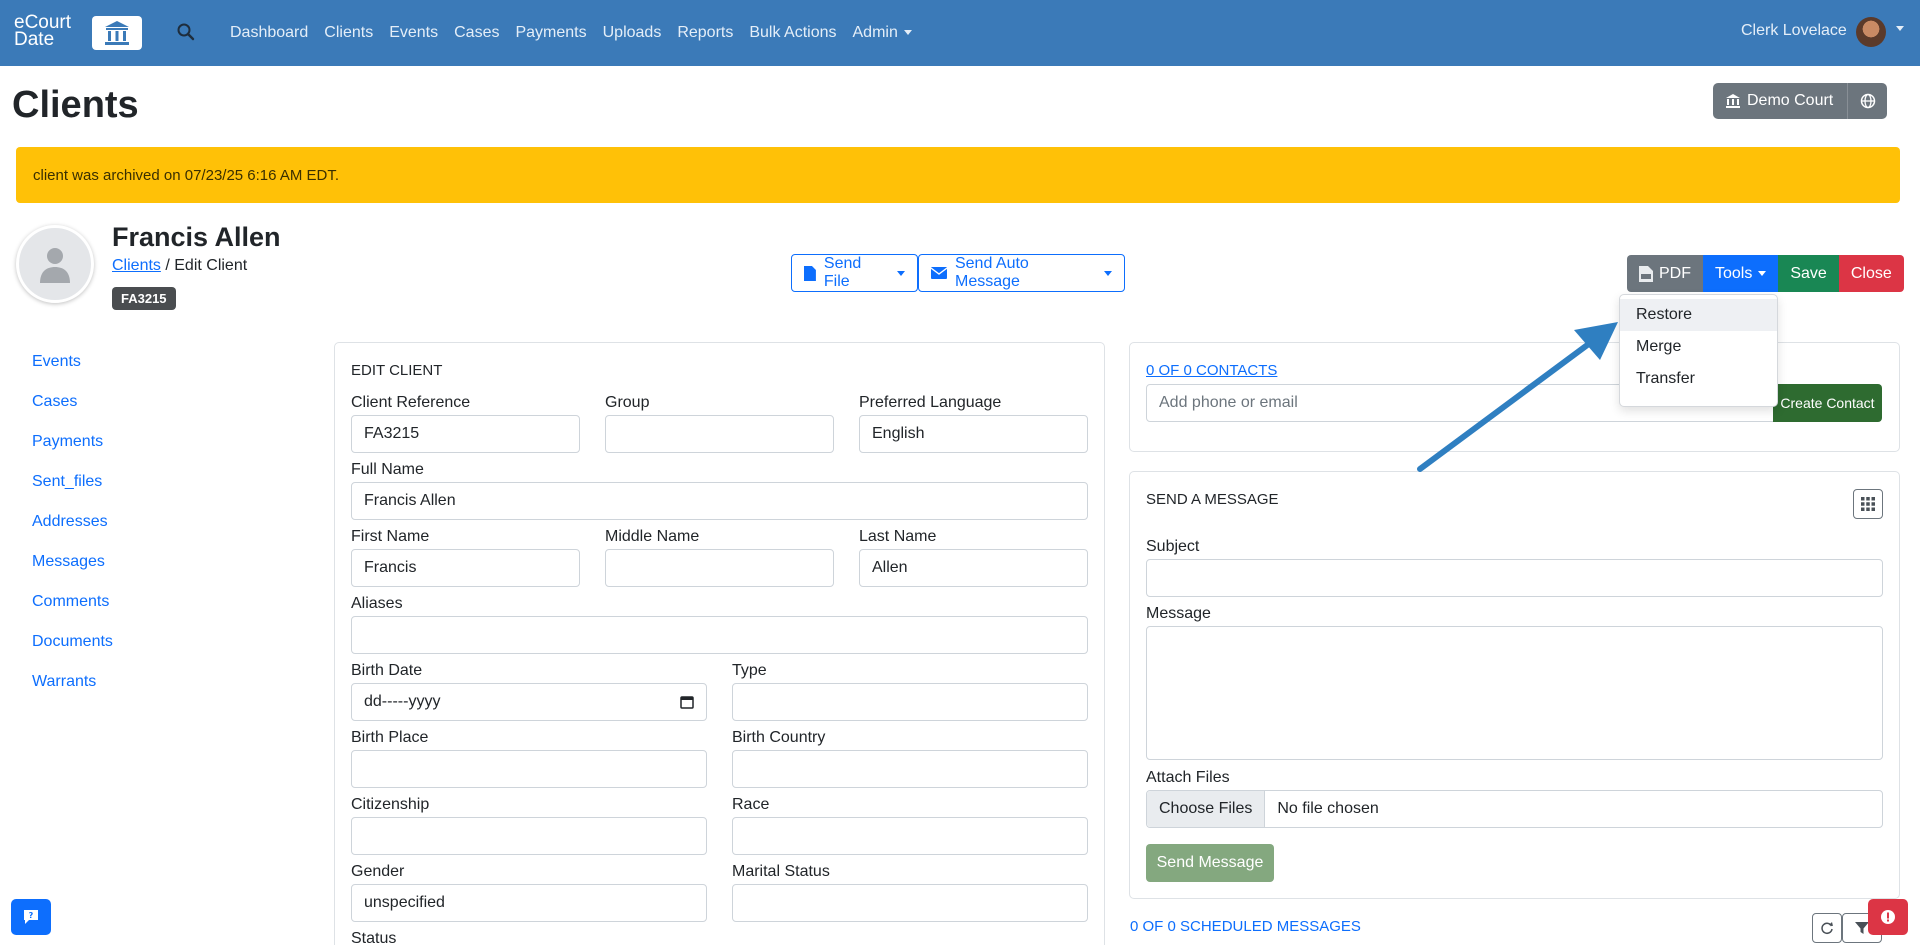 The height and width of the screenshot is (945, 1920). I want to click on first-name-input: Francis, so click(465, 568).